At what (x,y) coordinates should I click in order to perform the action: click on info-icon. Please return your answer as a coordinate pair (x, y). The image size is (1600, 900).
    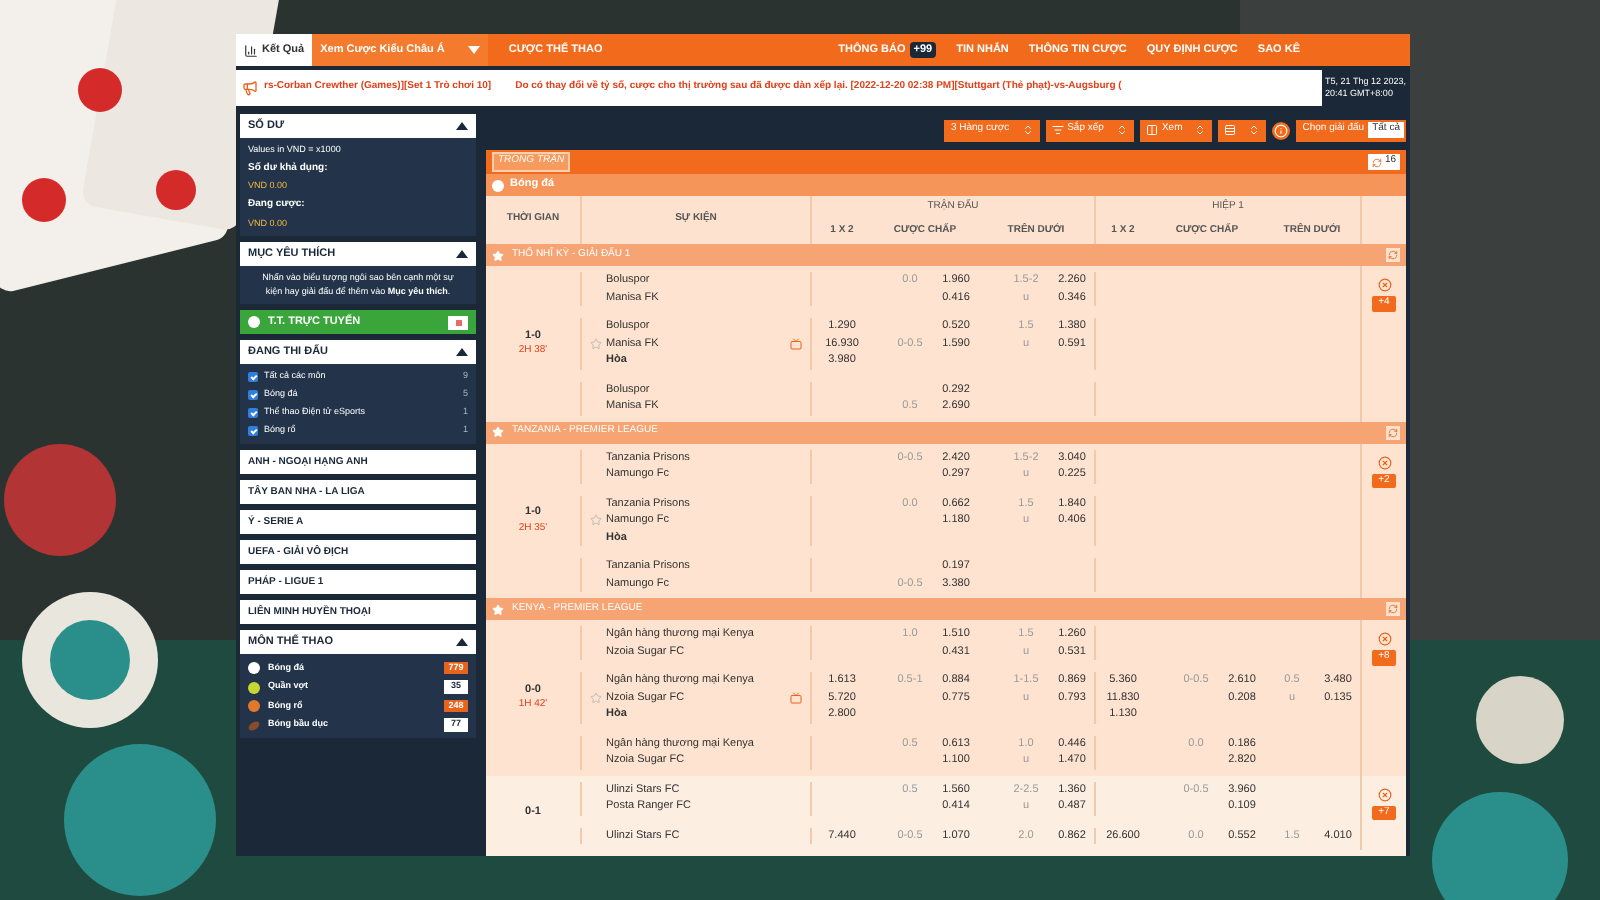
    Looking at the image, I should click on (1281, 130).